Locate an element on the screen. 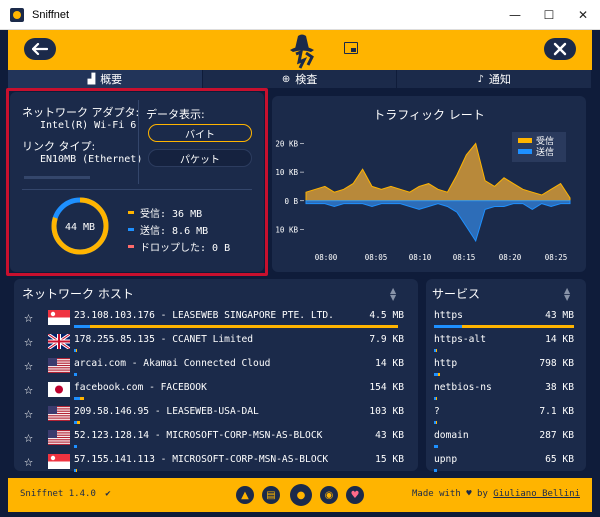  picture-in-picture-icon is located at coordinates (351, 48).